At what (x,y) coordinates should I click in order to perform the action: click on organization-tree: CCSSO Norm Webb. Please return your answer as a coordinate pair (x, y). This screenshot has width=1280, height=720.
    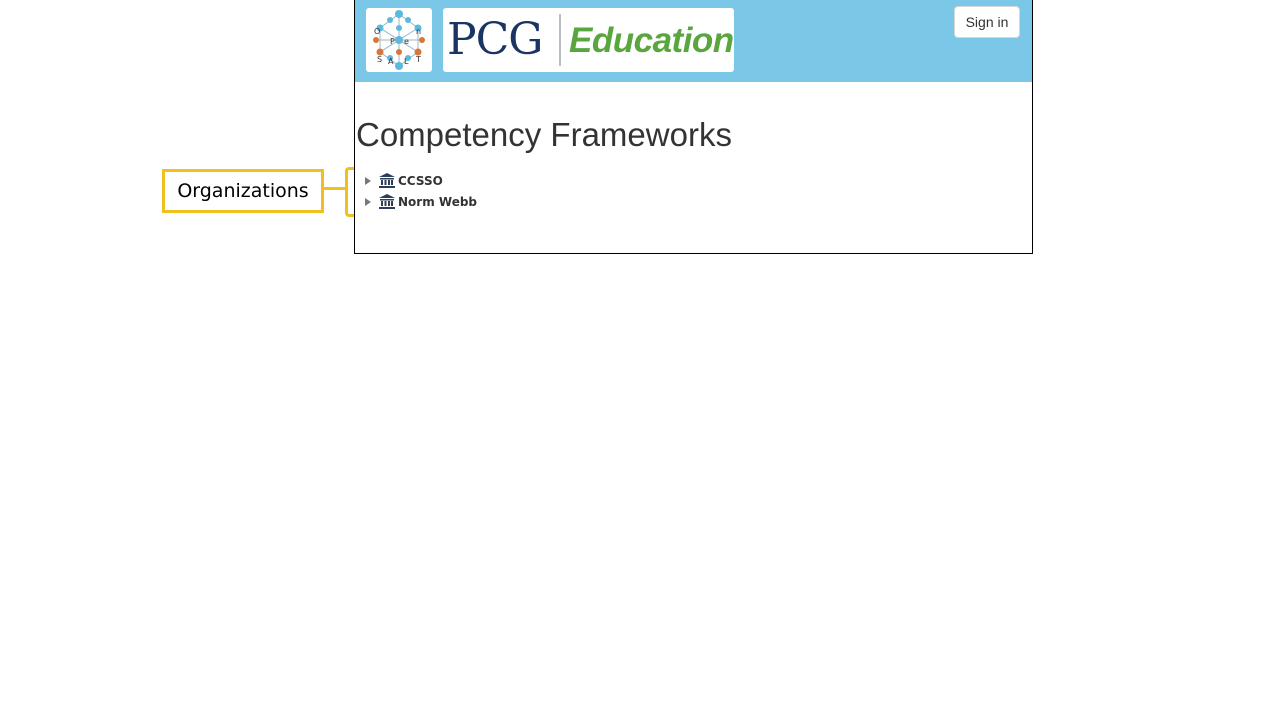
    Looking at the image, I should click on (420, 191).